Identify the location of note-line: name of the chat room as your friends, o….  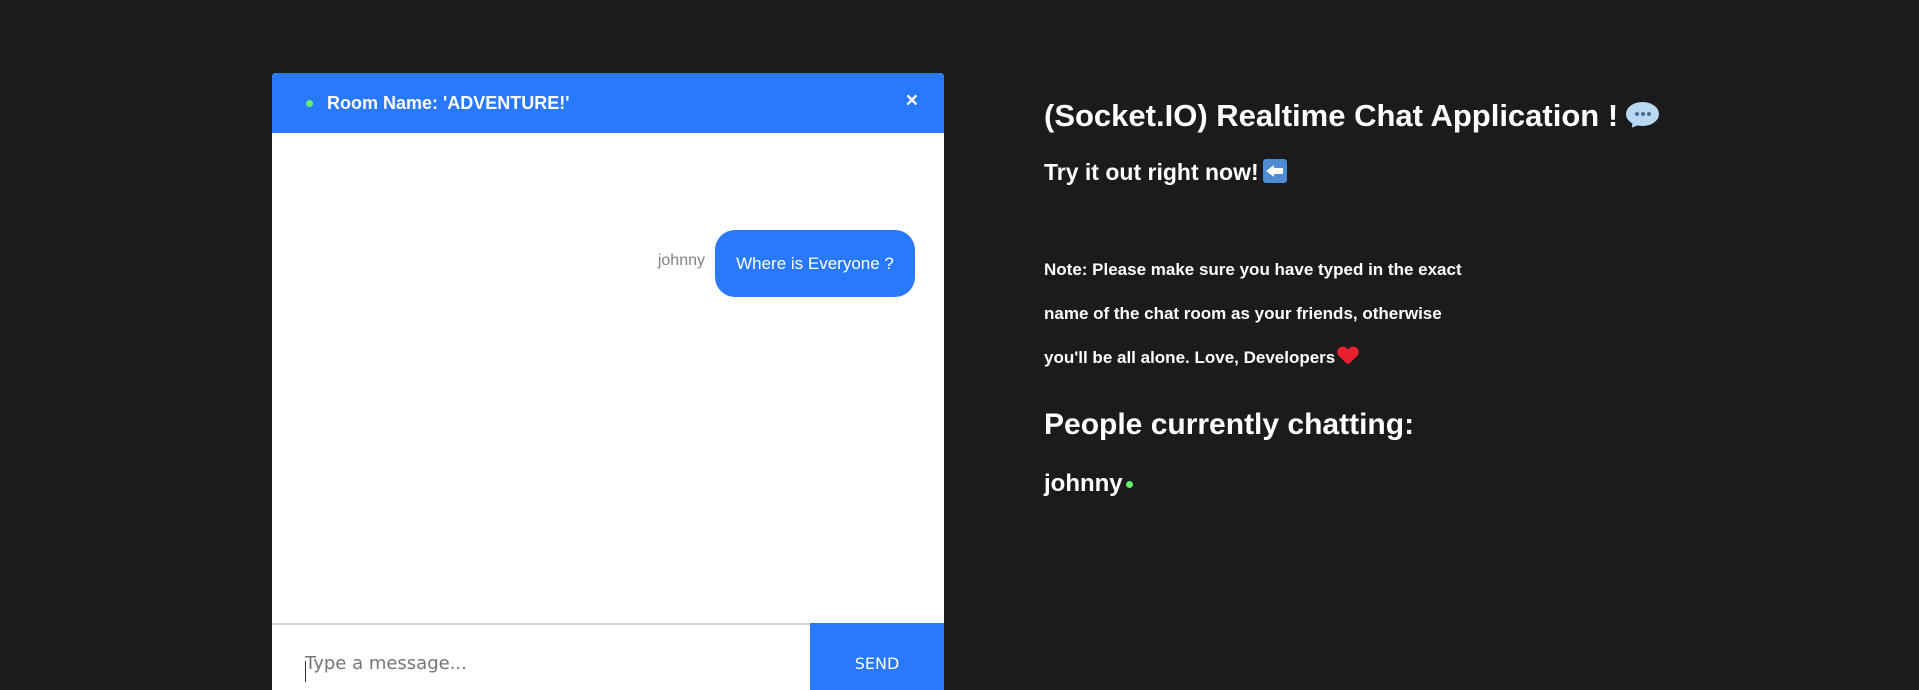
(1243, 313).